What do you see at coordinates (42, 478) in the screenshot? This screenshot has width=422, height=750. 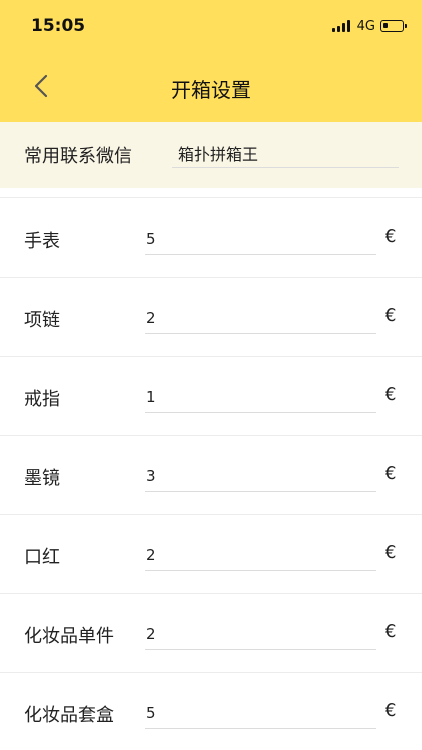 I see `item-label: 墨镜` at bounding box center [42, 478].